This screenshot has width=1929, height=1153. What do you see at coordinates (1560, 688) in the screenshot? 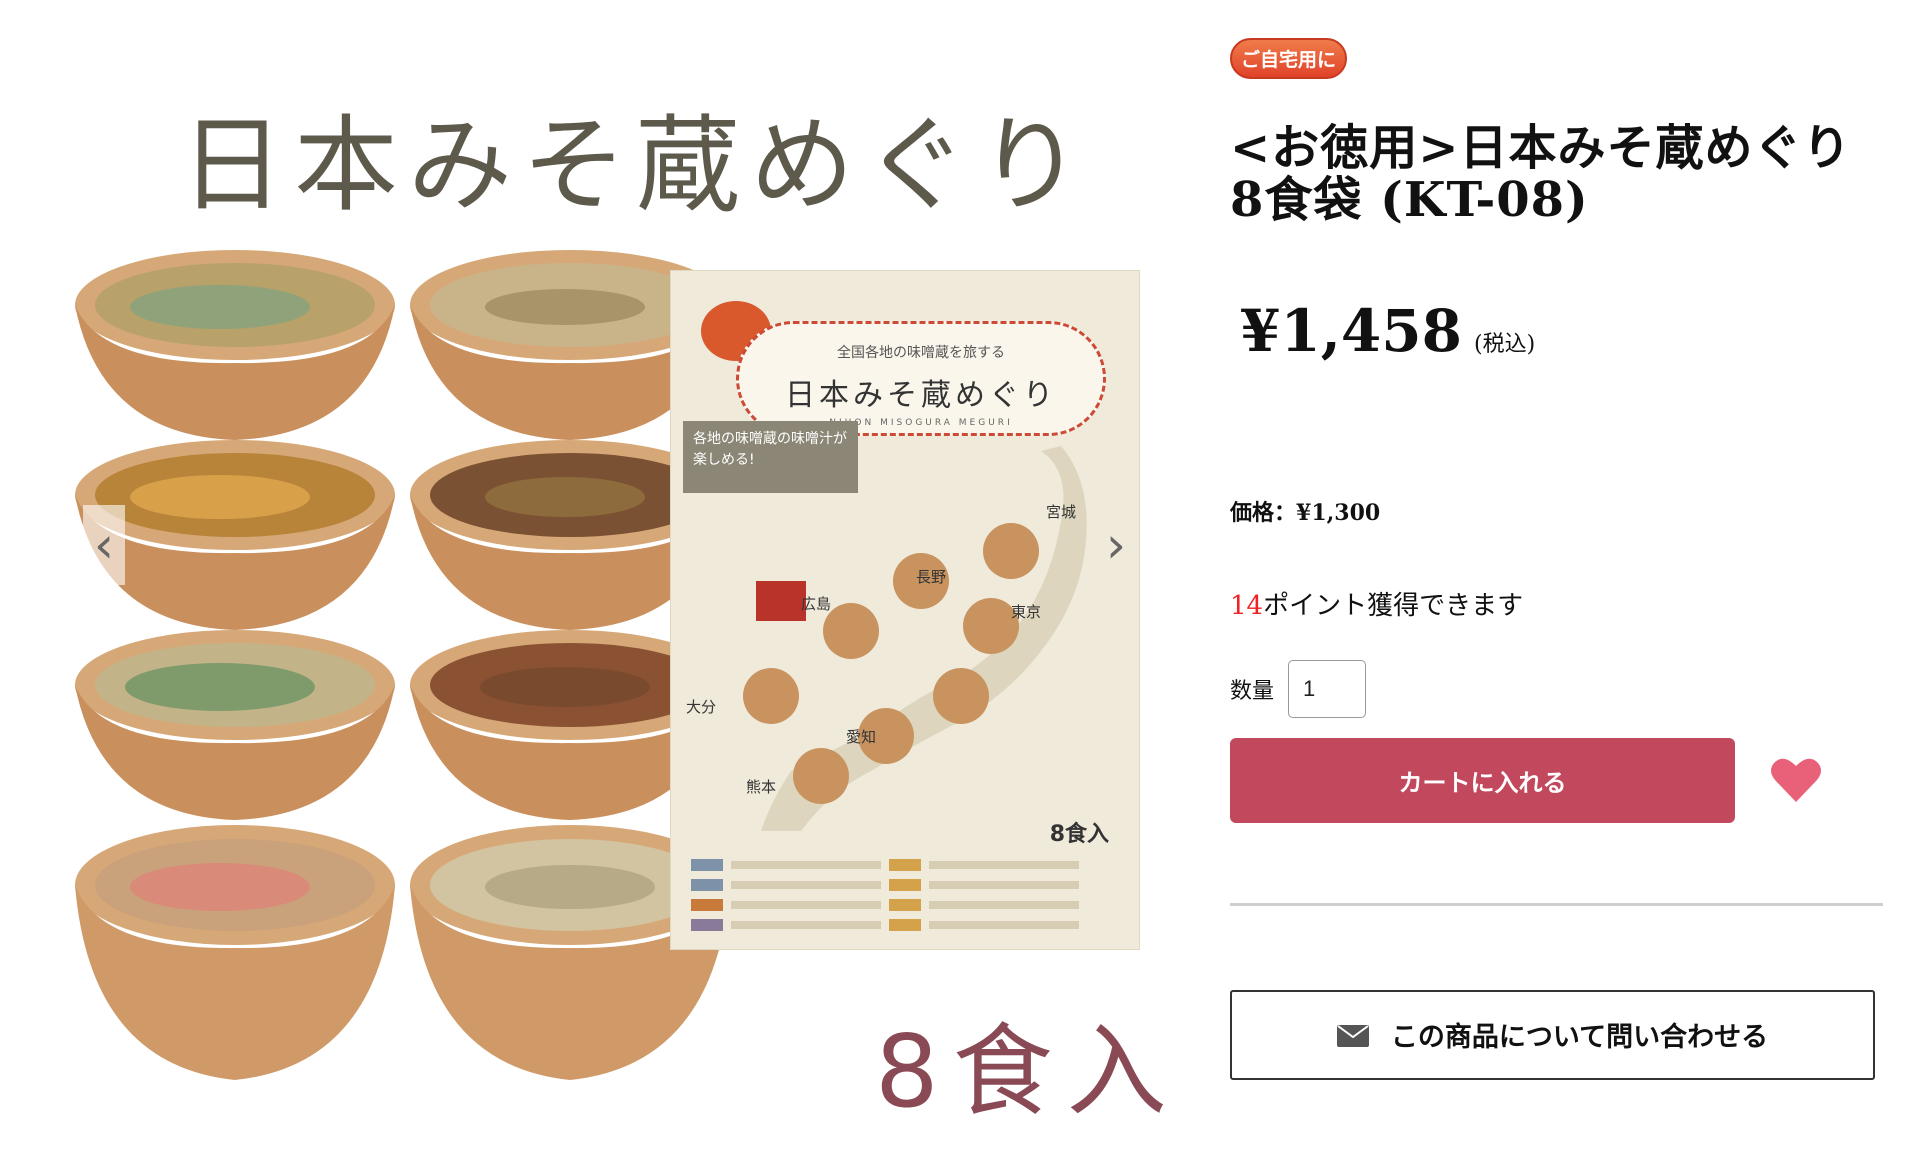
I see `quantity-row: 数量` at bounding box center [1560, 688].